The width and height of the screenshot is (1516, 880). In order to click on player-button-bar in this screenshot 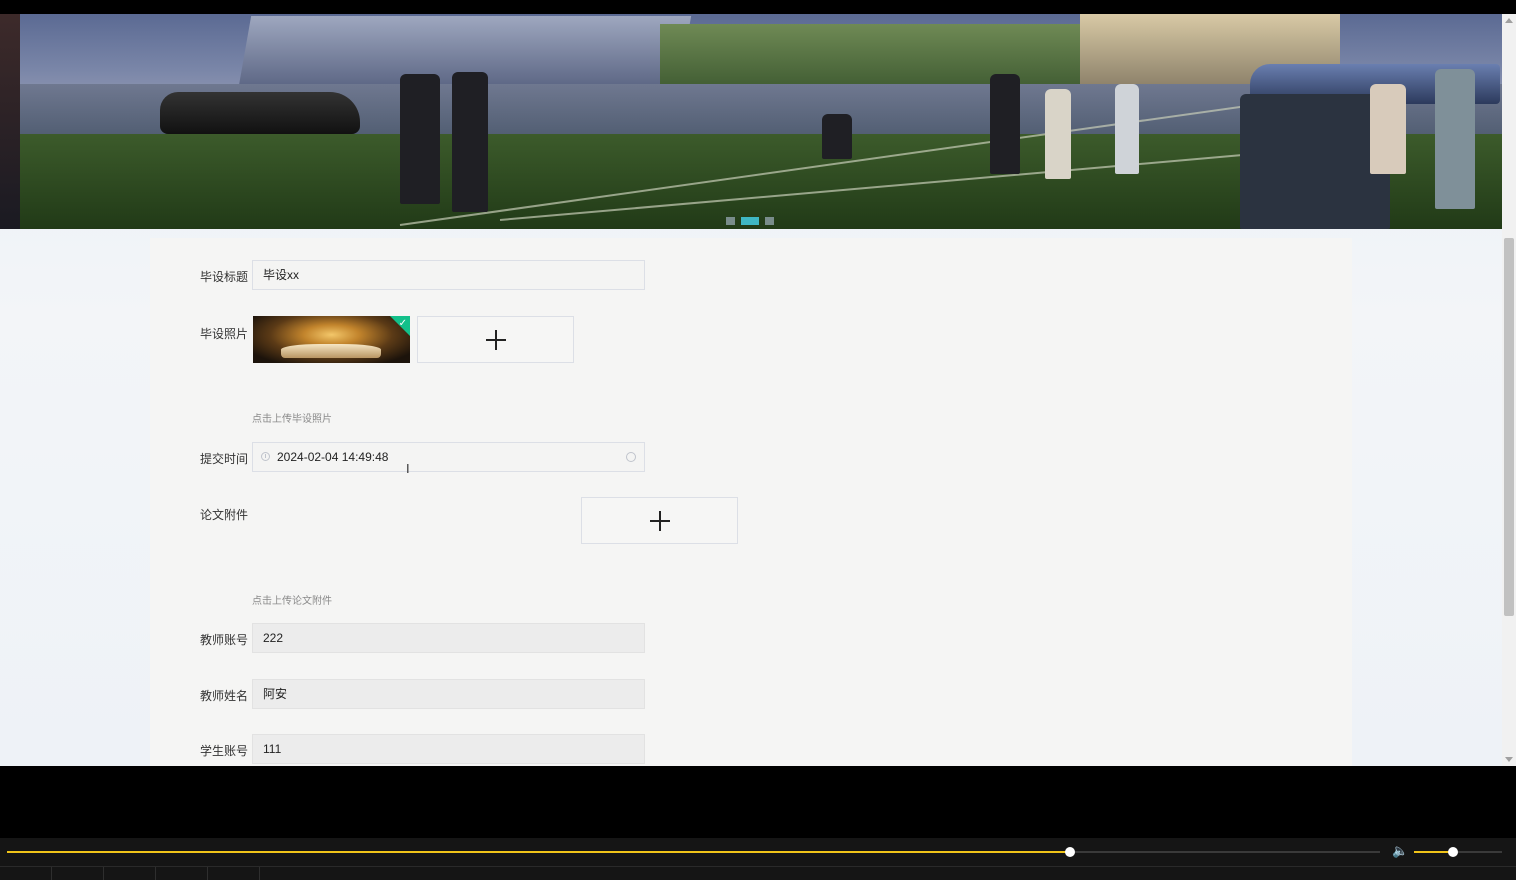, I will do `click(758, 873)`.